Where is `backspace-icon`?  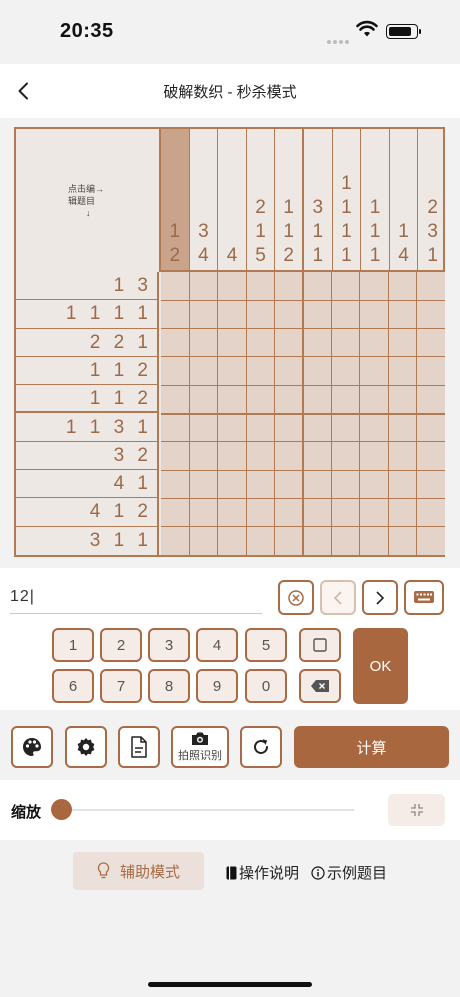 backspace-icon is located at coordinates (320, 686).